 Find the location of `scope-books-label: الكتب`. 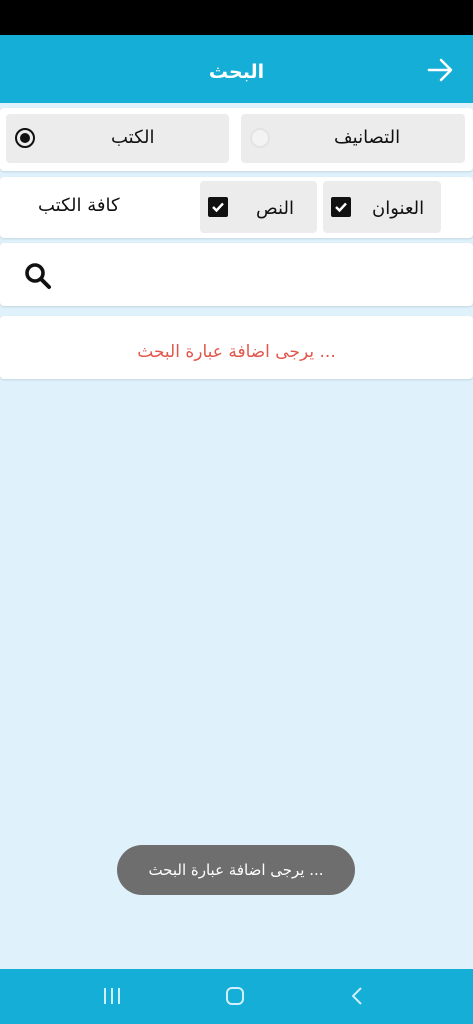

scope-books-label: الكتب is located at coordinates (133, 137).